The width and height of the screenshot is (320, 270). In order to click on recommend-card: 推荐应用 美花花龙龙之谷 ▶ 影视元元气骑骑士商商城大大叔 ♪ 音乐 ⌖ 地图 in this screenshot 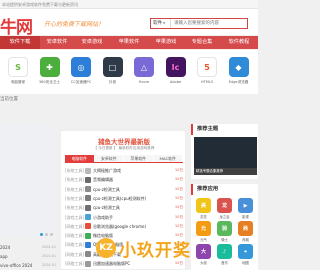, I will do `click(224, 227)`.